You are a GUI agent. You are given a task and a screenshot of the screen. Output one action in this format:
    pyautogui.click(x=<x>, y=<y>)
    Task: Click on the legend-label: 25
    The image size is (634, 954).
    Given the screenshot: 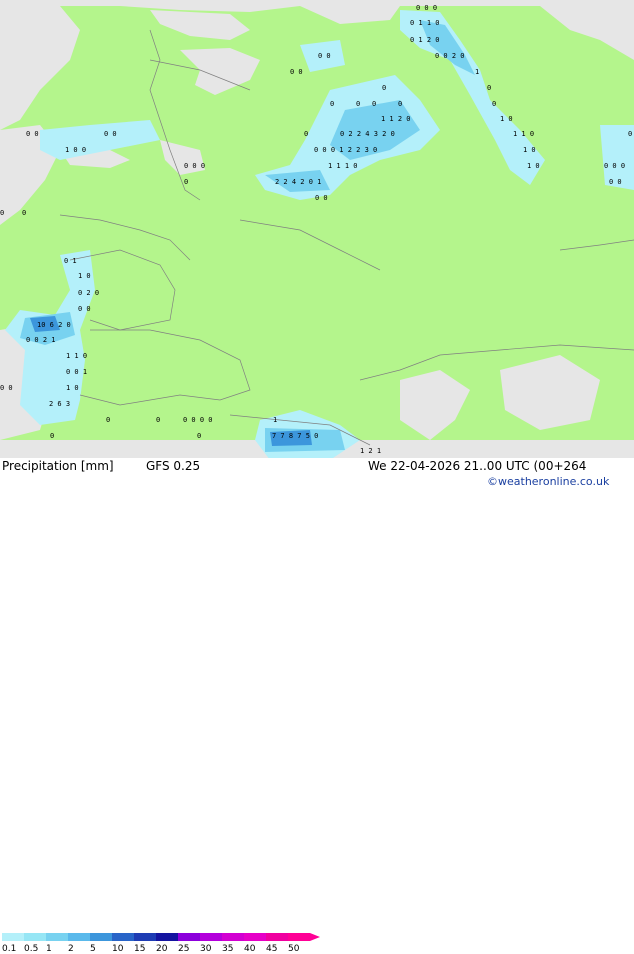 What is the action you would take?
    pyautogui.click(x=184, y=949)
    